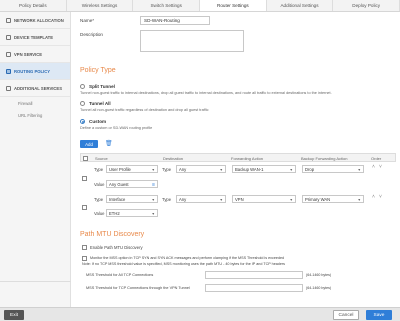  Describe the element at coordinates (319, 288) in the screenshot. I see `mss-threshold-vpn-hint: (64-1460 bytes)` at that location.